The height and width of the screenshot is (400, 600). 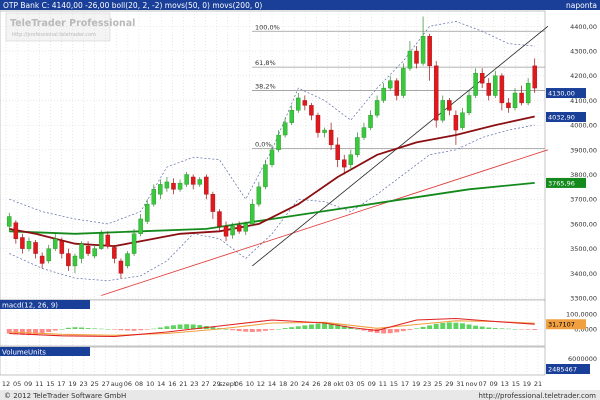 What do you see at coordinates (583, 175) in the screenshot?
I see `price-tick-label: 3800,00` at bounding box center [583, 175].